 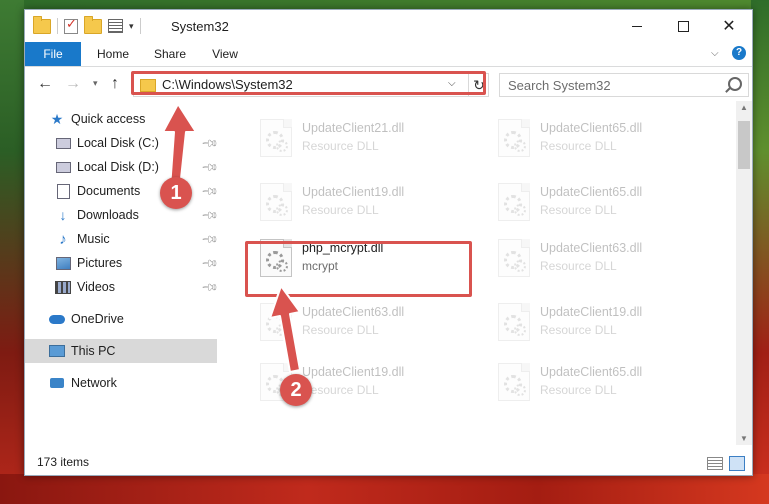 What do you see at coordinates (45, 84) in the screenshot?
I see `back-arrow-icon: ←` at bounding box center [45, 84].